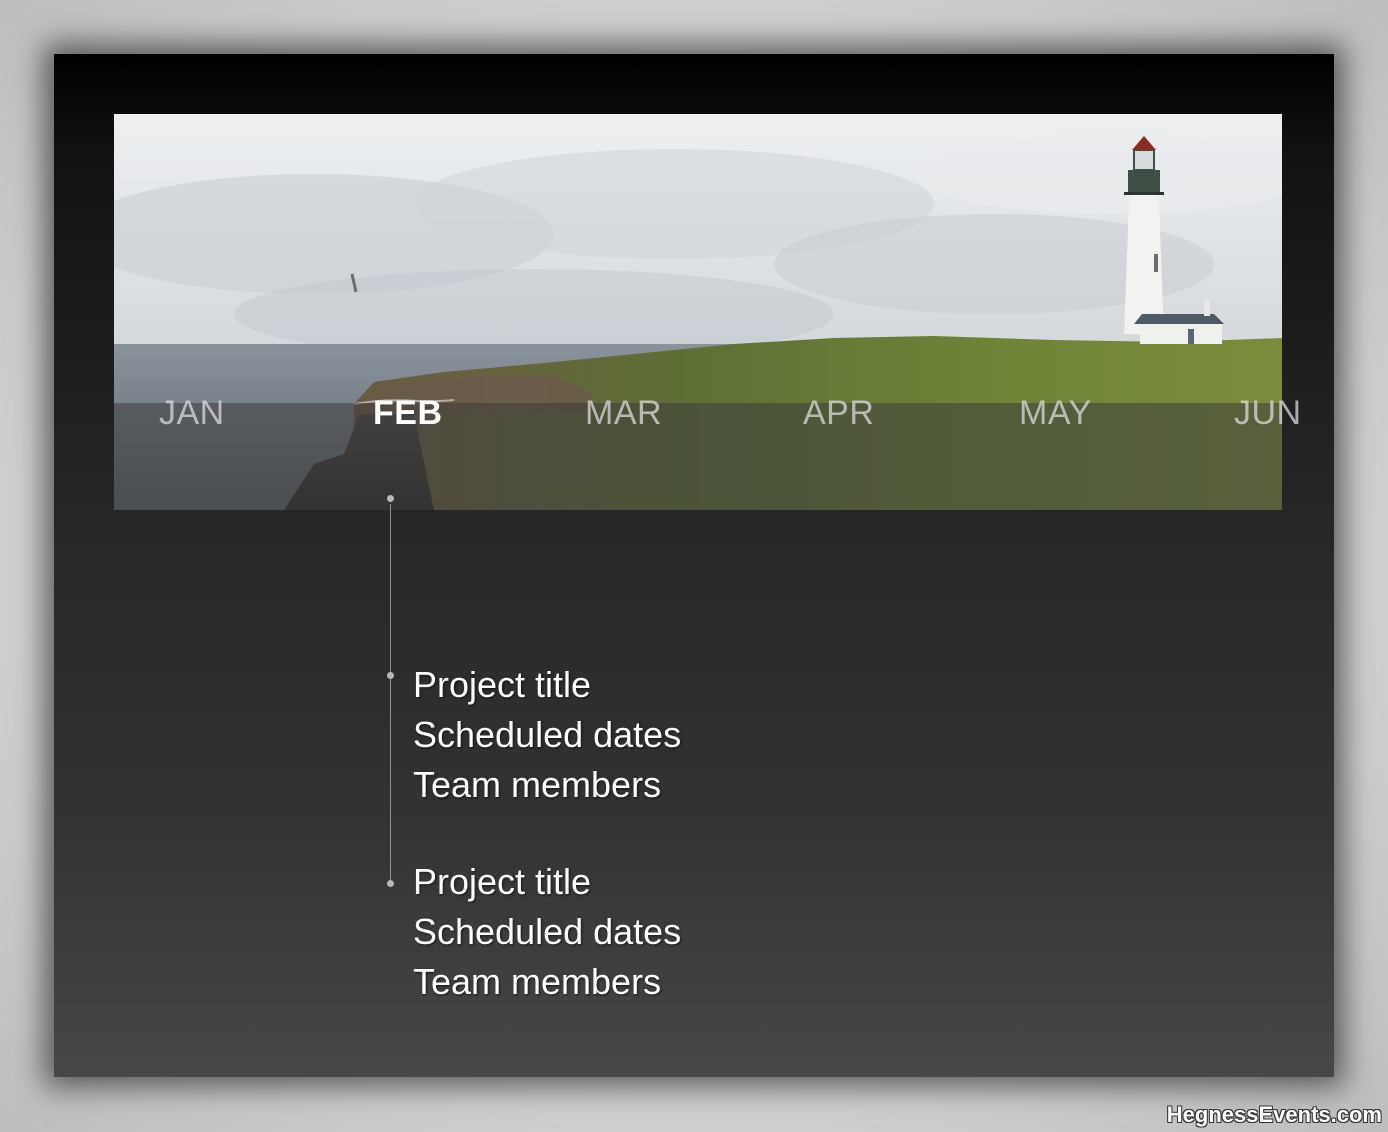 The height and width of the screenshot is (1132, 1388). I want to click on watermark: HegnessEvents.com, so click(1274, 1114).